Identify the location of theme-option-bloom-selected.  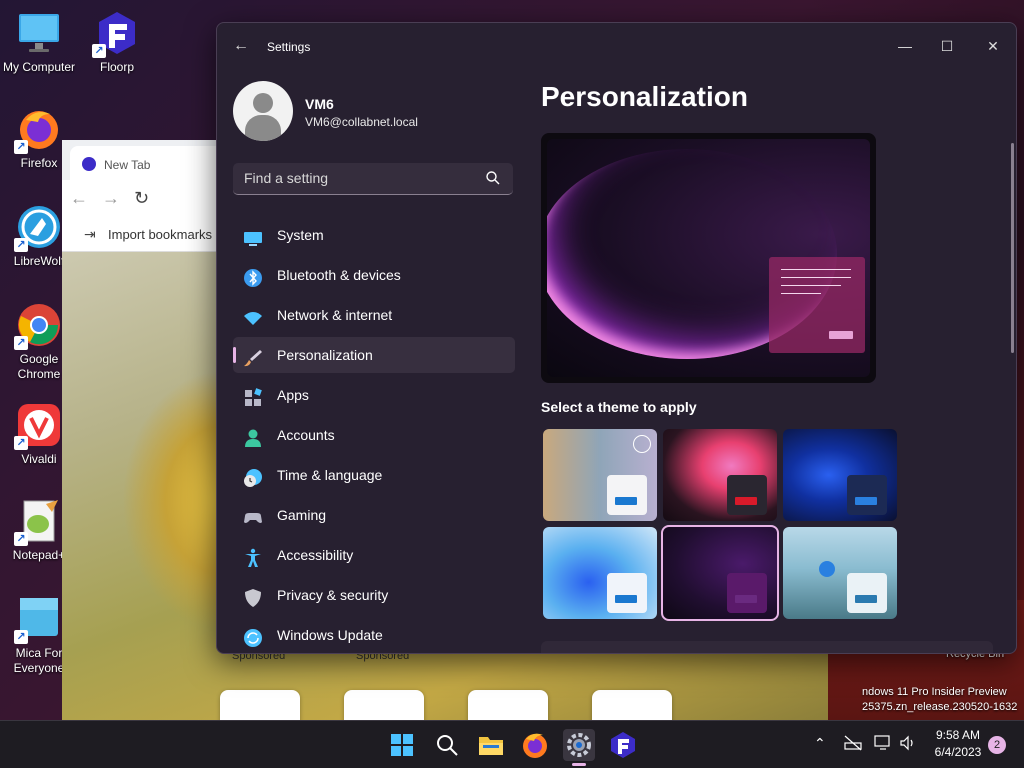
(720, 573).